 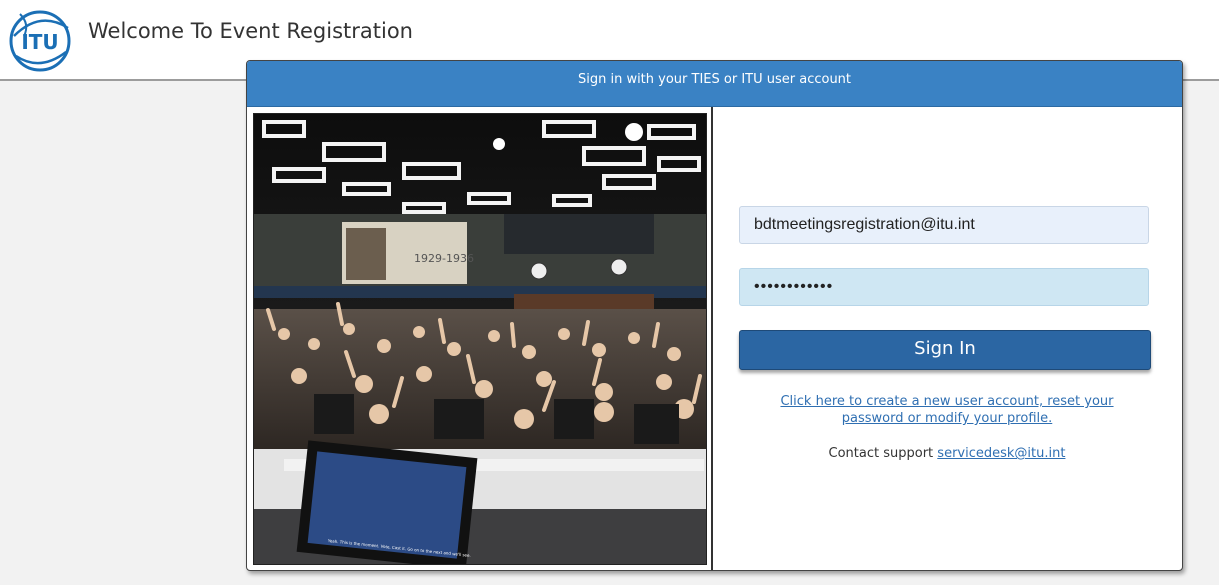 I want to click on sign-in-button: Sign In, so click(x=945, y=350).